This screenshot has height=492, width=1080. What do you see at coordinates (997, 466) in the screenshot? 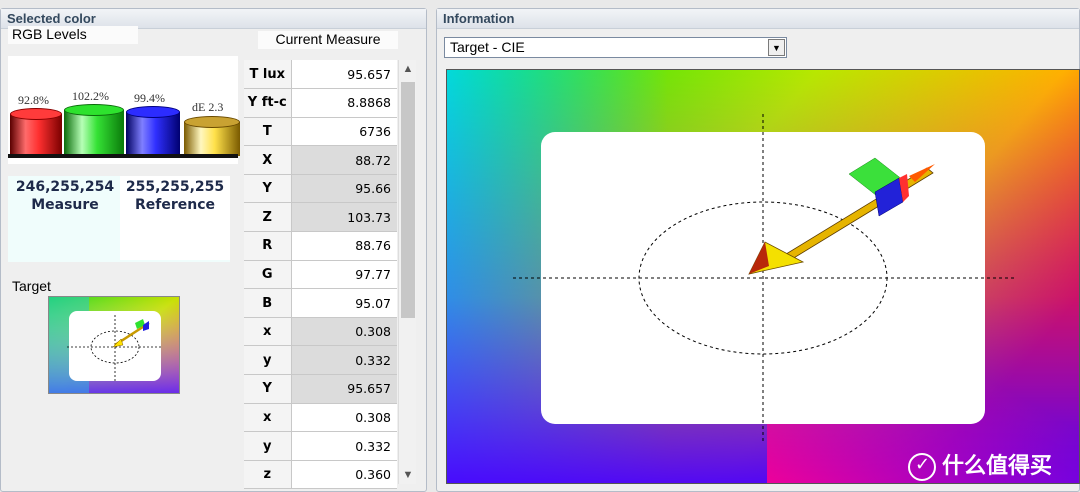
I see `watermark-text: 什么值得买` at bounding box center [997, 466].